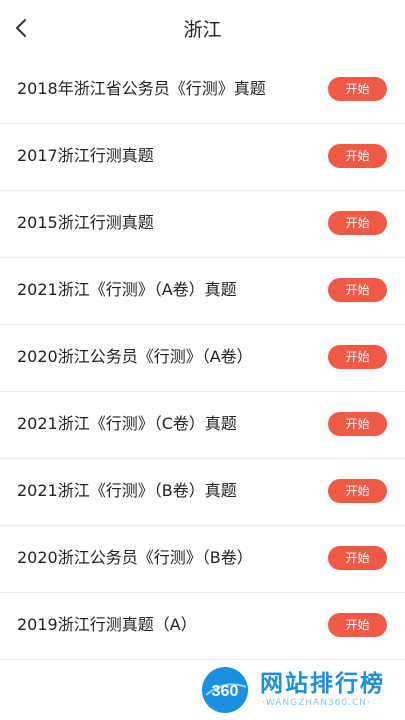  What do you see at coordinates (135, 557) in the screenshot?
I see `exam-title: 2020浙江公务员《行测》（B卷）` at bounding box center [135, 557].